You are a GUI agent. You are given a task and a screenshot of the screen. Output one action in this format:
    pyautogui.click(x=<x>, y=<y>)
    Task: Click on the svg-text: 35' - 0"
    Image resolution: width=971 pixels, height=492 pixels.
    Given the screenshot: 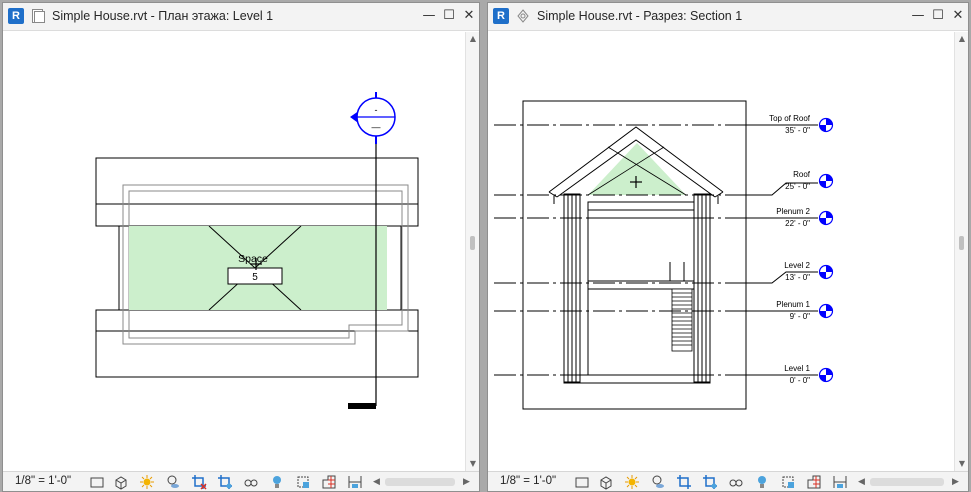 What is the action you would take?
    pyautogui.click(x=797, y=130)
    